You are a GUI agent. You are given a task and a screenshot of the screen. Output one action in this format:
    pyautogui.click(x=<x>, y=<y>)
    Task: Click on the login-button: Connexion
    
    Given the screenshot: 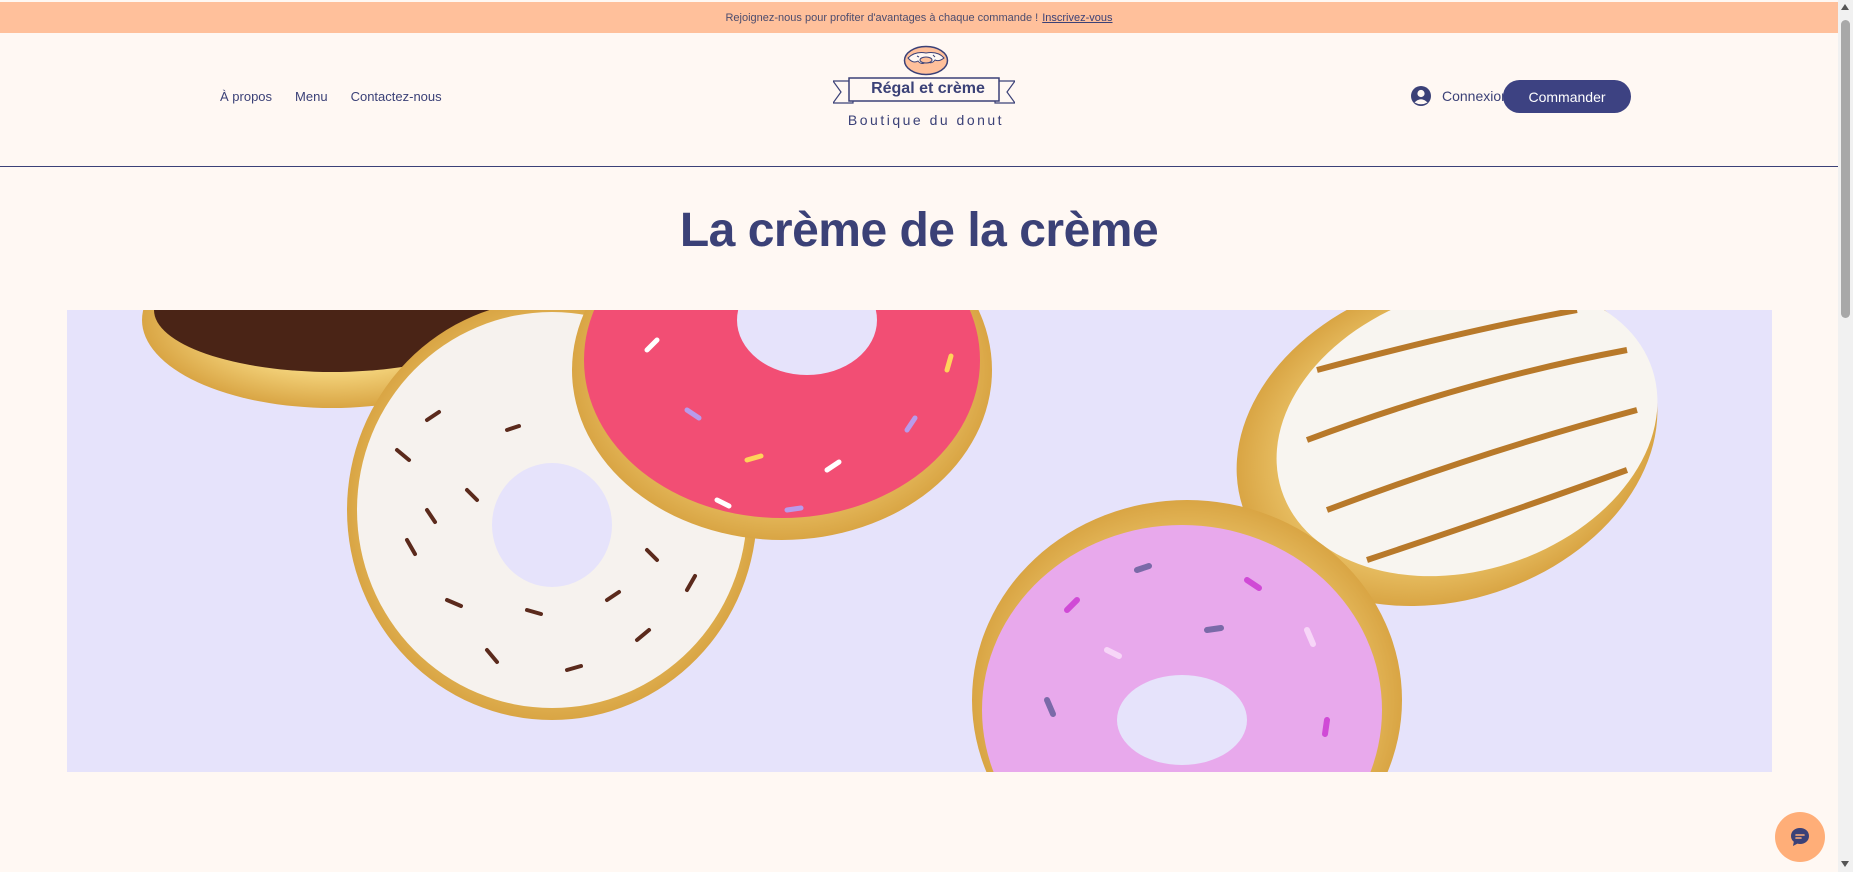 What is the action you would take?
    pyautogui.click(x=1459, y=96)
    